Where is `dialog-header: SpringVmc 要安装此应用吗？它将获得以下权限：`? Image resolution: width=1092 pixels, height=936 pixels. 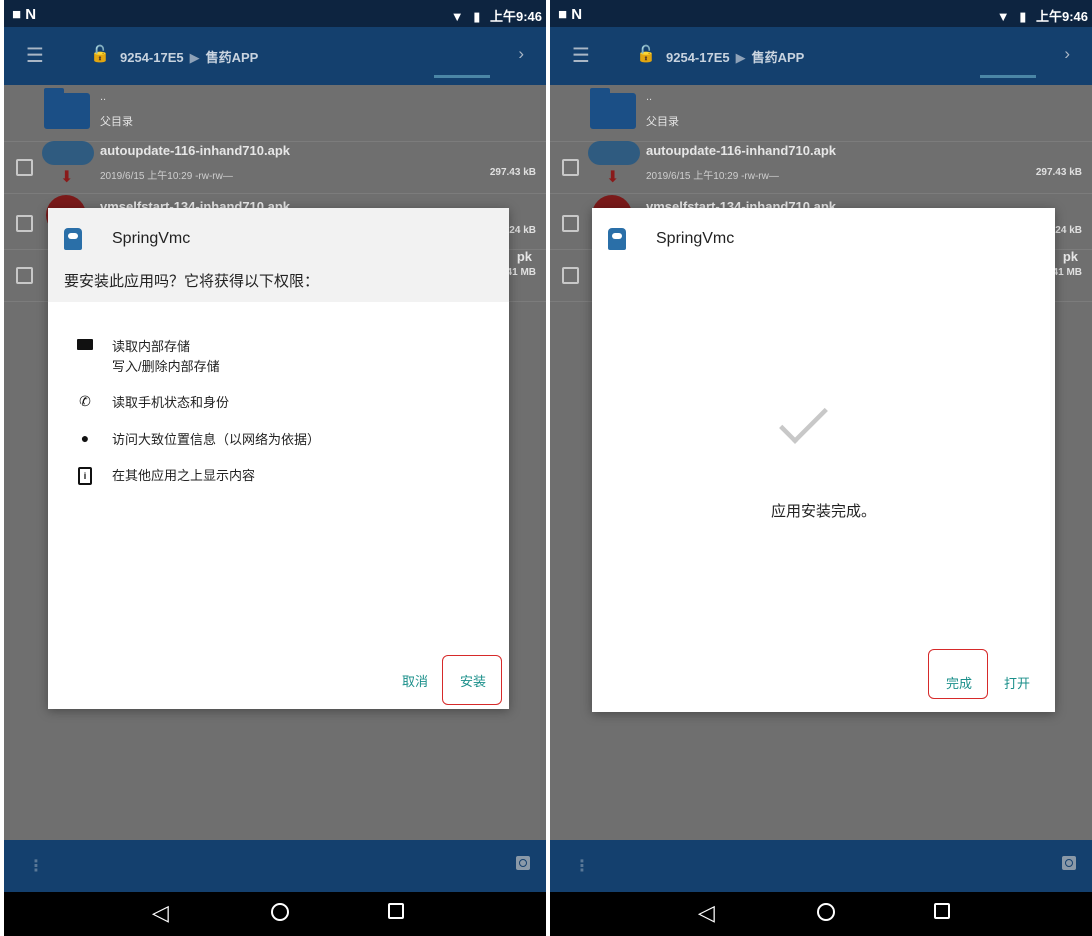
dialog-header: SpringVmc 要安装此应用吗？它将获得以下权限： is located at coordinates (278, 255).